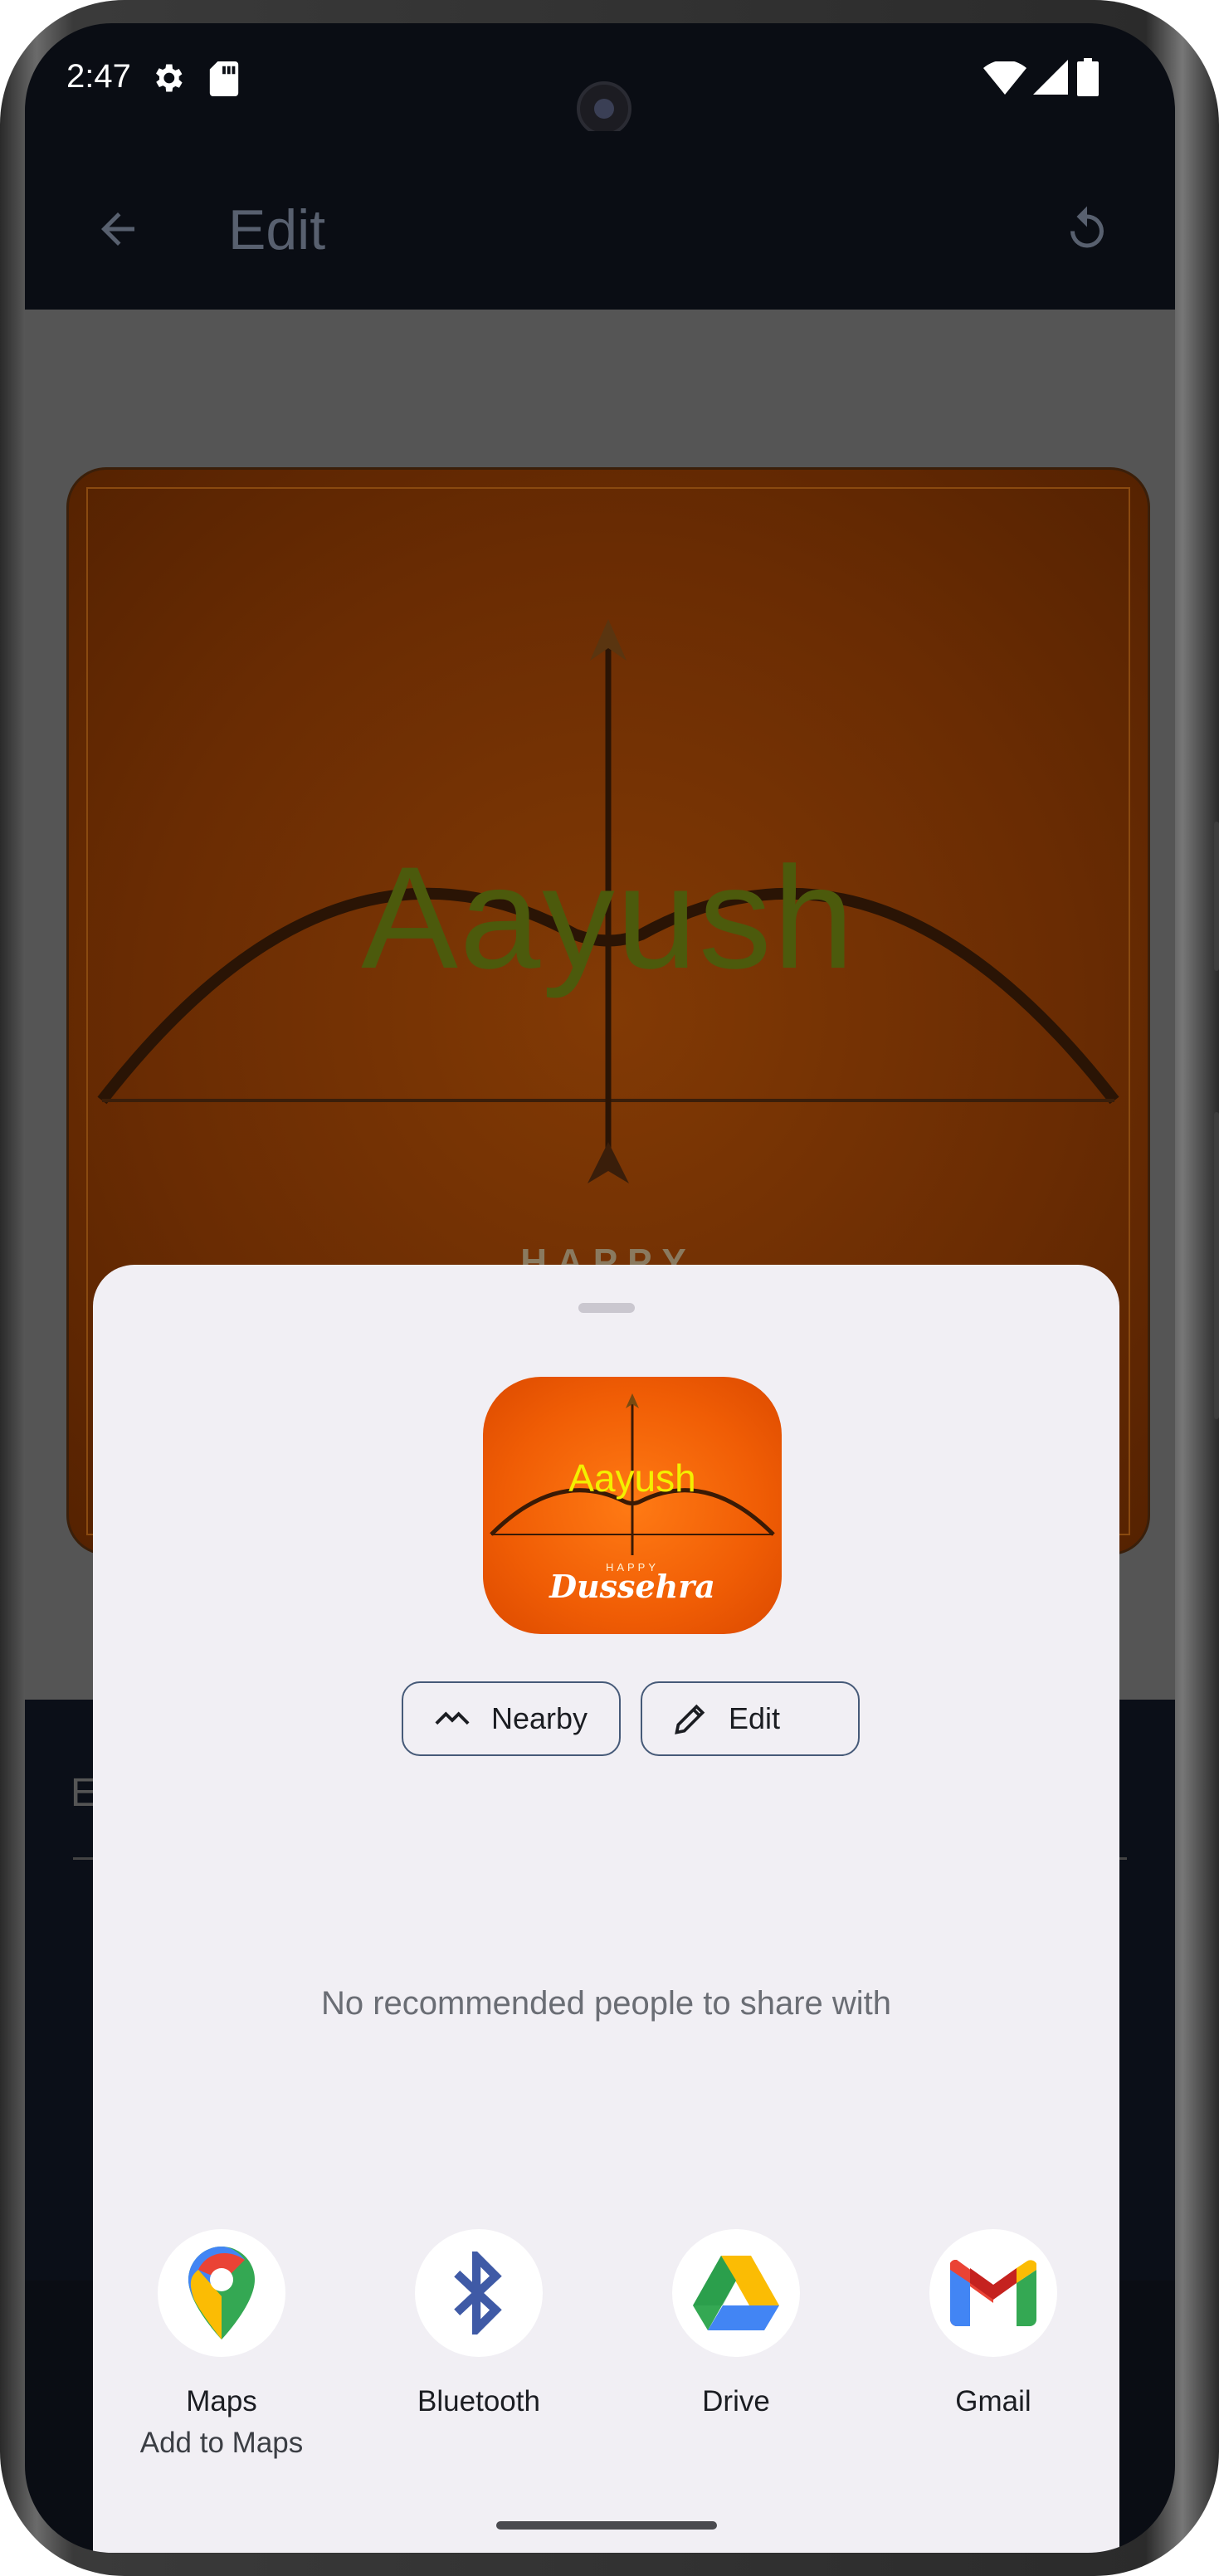  What do you see at coordinates (607, 1308) in the screenshot?
I see `drag-handle` at bounding box center [607, 1308].